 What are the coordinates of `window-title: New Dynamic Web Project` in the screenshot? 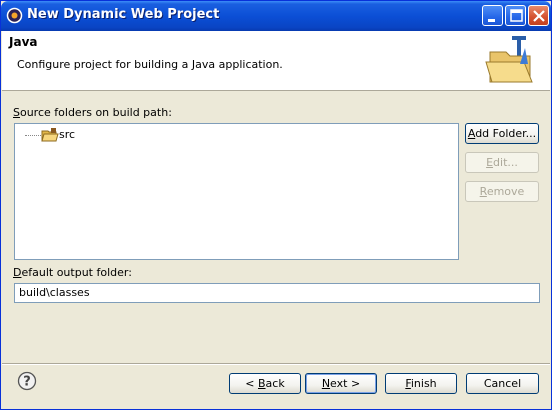 It's located at (123, 14).